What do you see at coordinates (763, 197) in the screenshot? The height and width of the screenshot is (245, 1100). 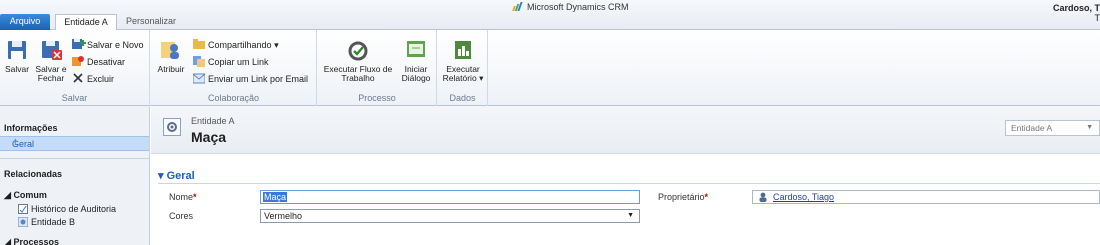 I see `user-icon` at bounding box center [763, 197].